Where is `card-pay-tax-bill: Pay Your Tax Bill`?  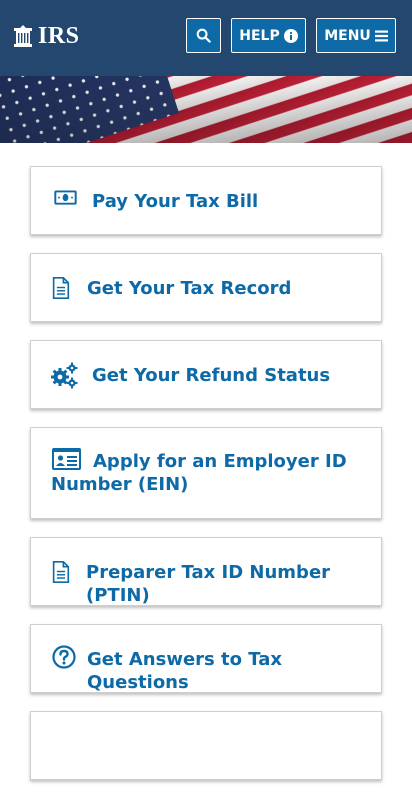
card-pay-tax-bill: Pay Your Tax Bill is located at coordinates (206, 200).